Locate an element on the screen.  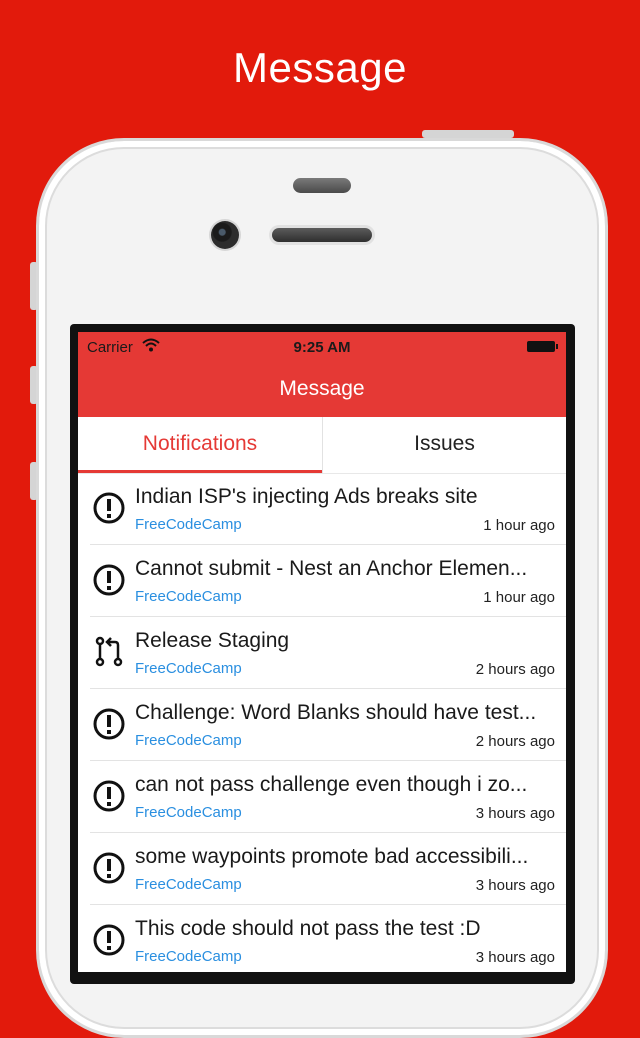
tab-bar: Notifications Issues is located at coordinates (322, 445).